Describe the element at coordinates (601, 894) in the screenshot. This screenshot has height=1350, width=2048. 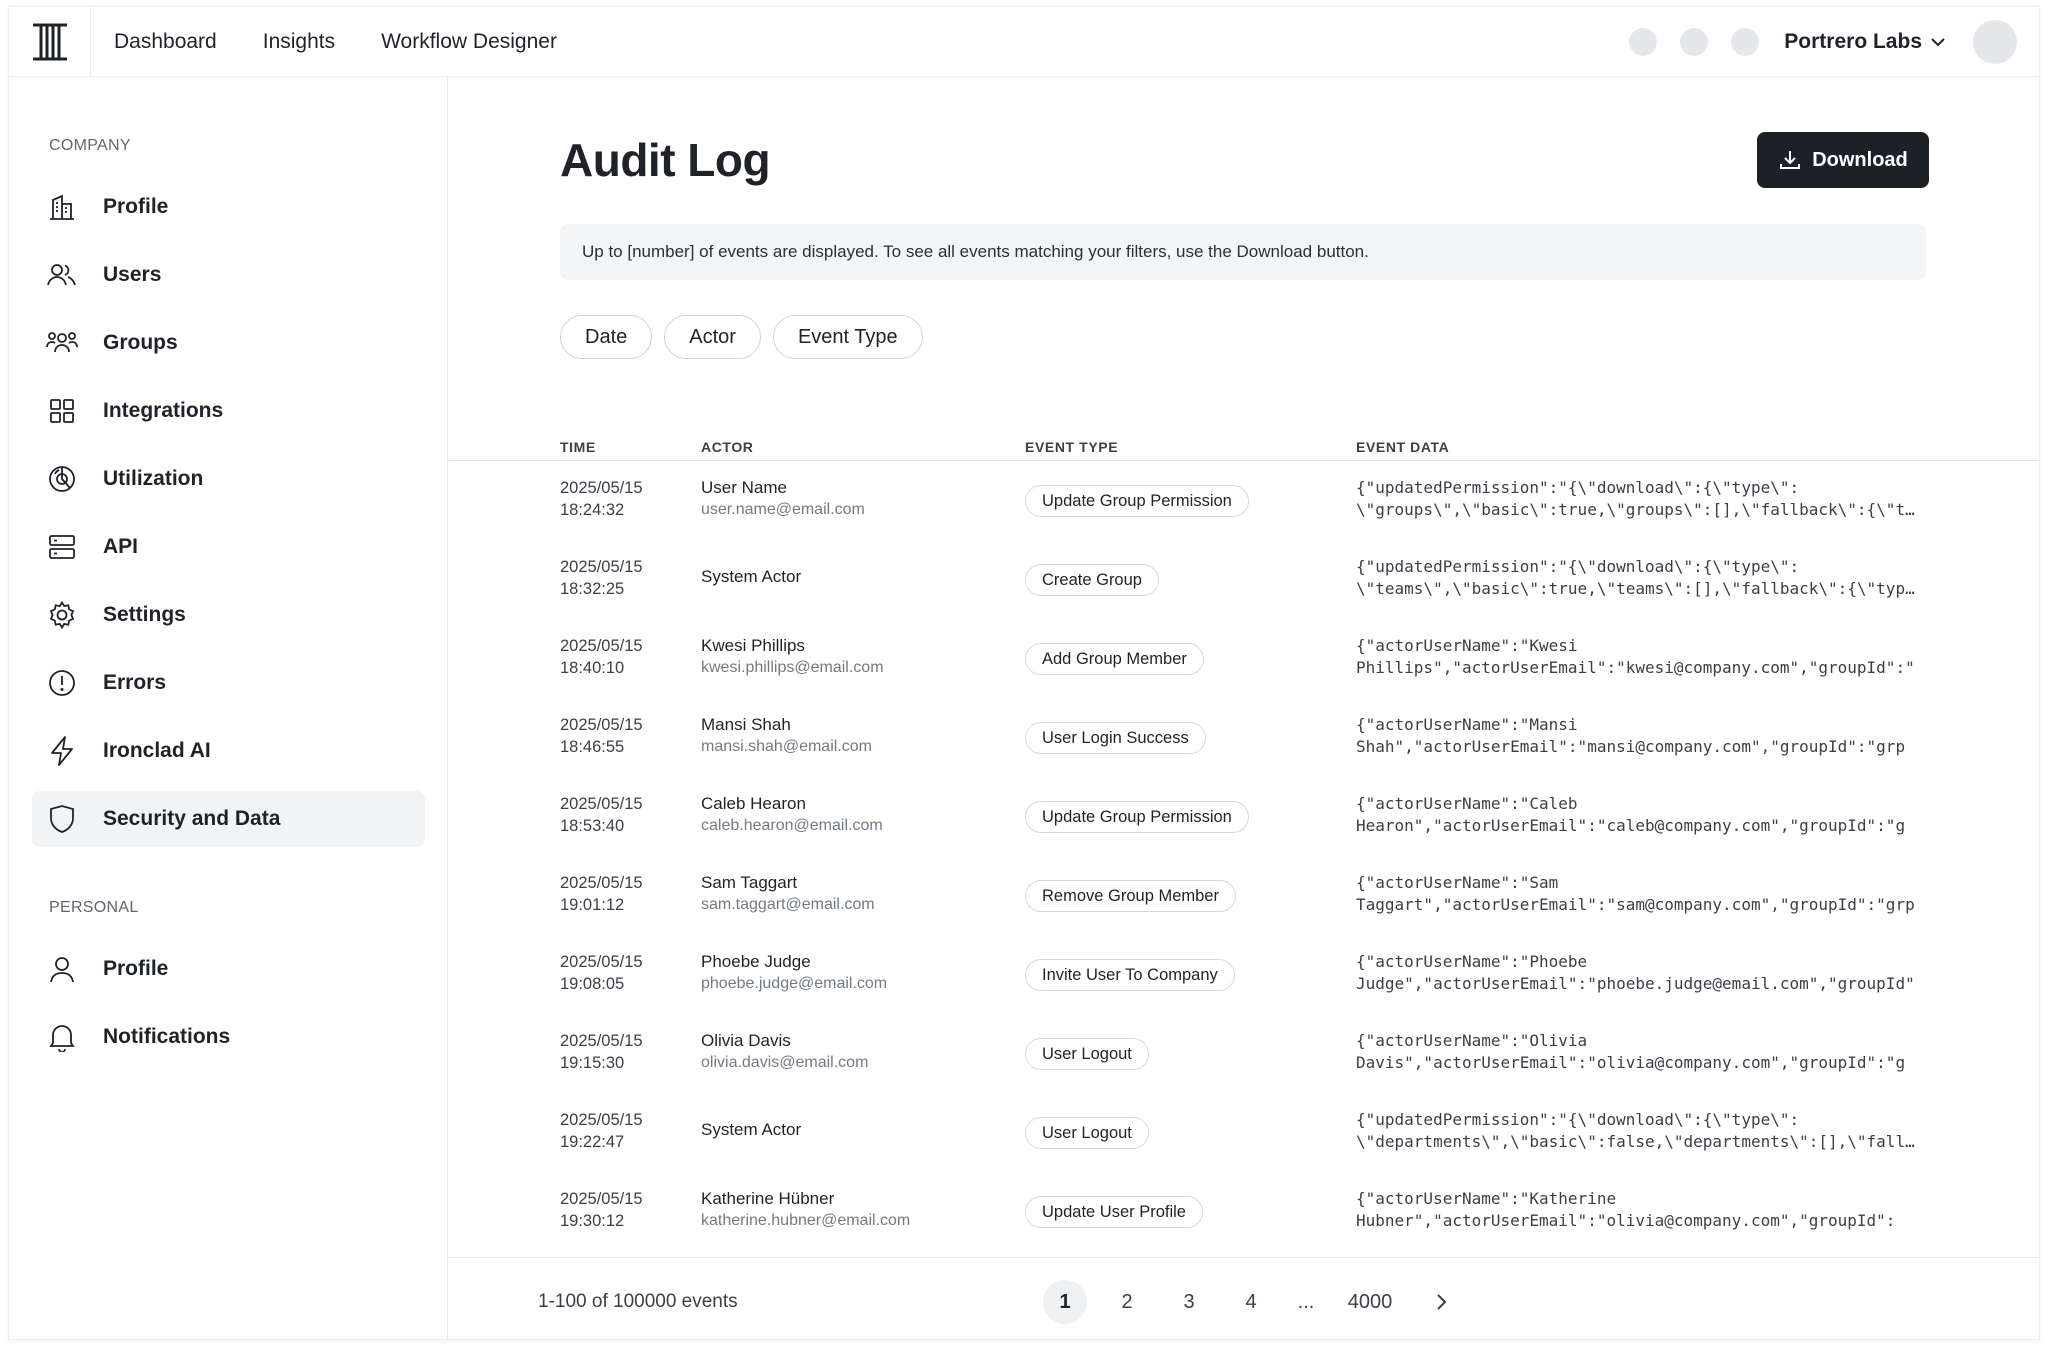
I see `cell-time: 2025/05/15 19:01:12` at that location.